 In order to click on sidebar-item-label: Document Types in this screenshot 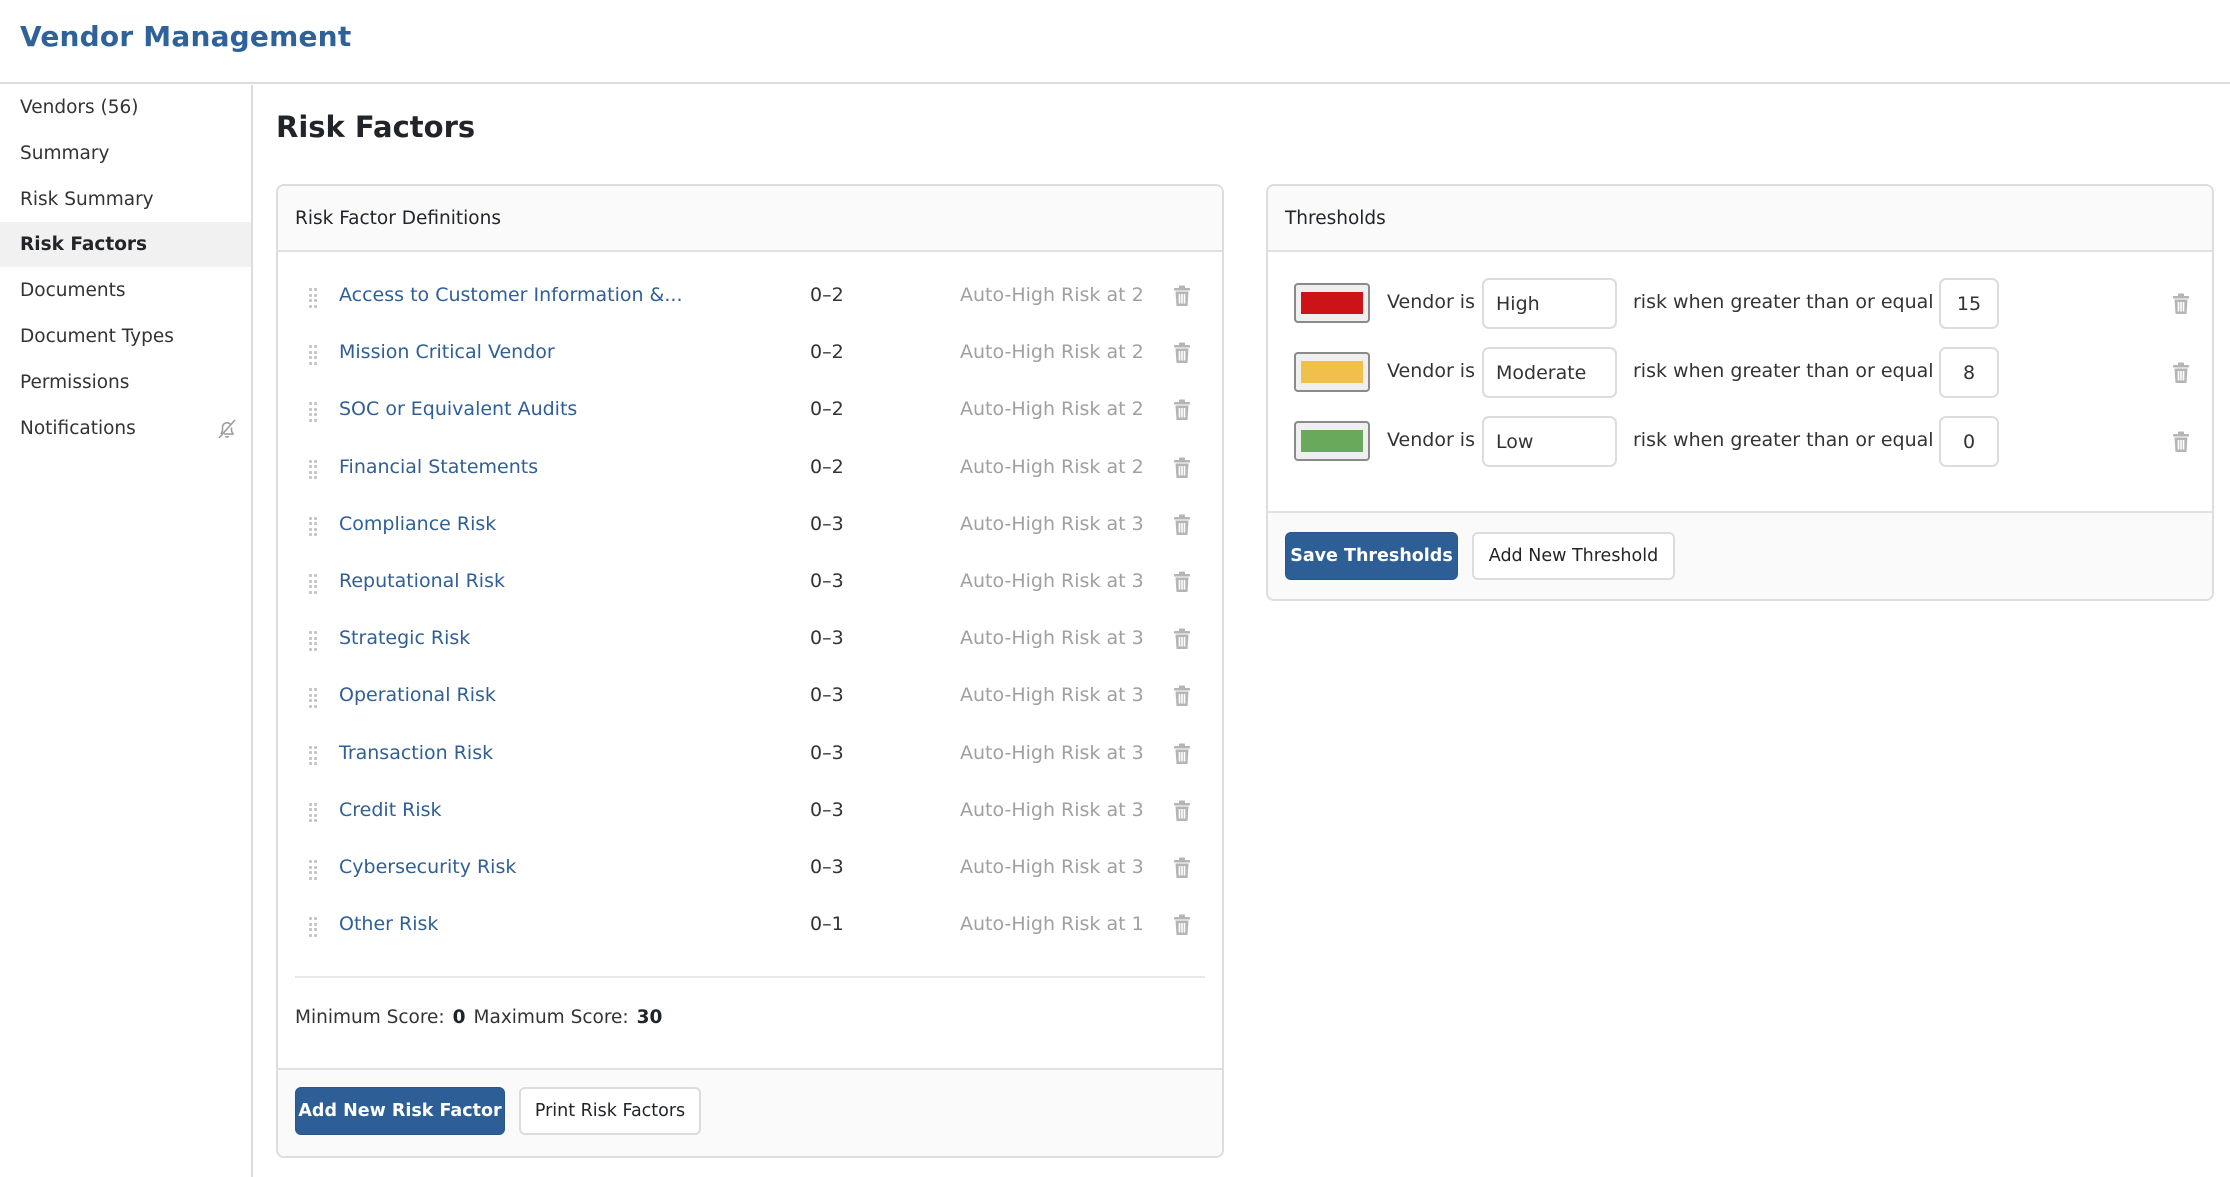, I will do `click(97, 336)`.